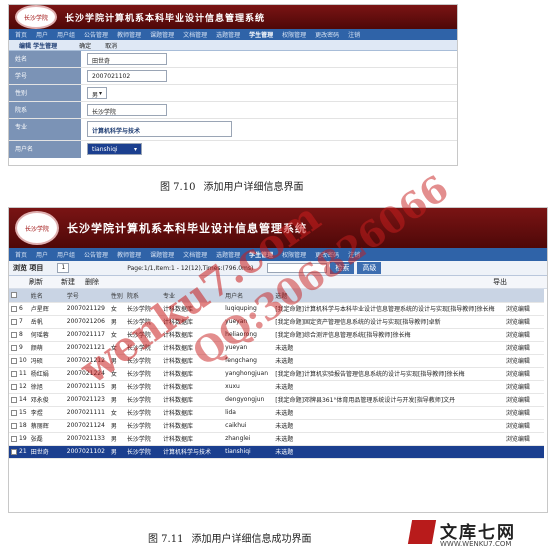 This screenshot has height=557, width=555. I want to click on cell-name: 蔡丽辉, so click(46, 426).